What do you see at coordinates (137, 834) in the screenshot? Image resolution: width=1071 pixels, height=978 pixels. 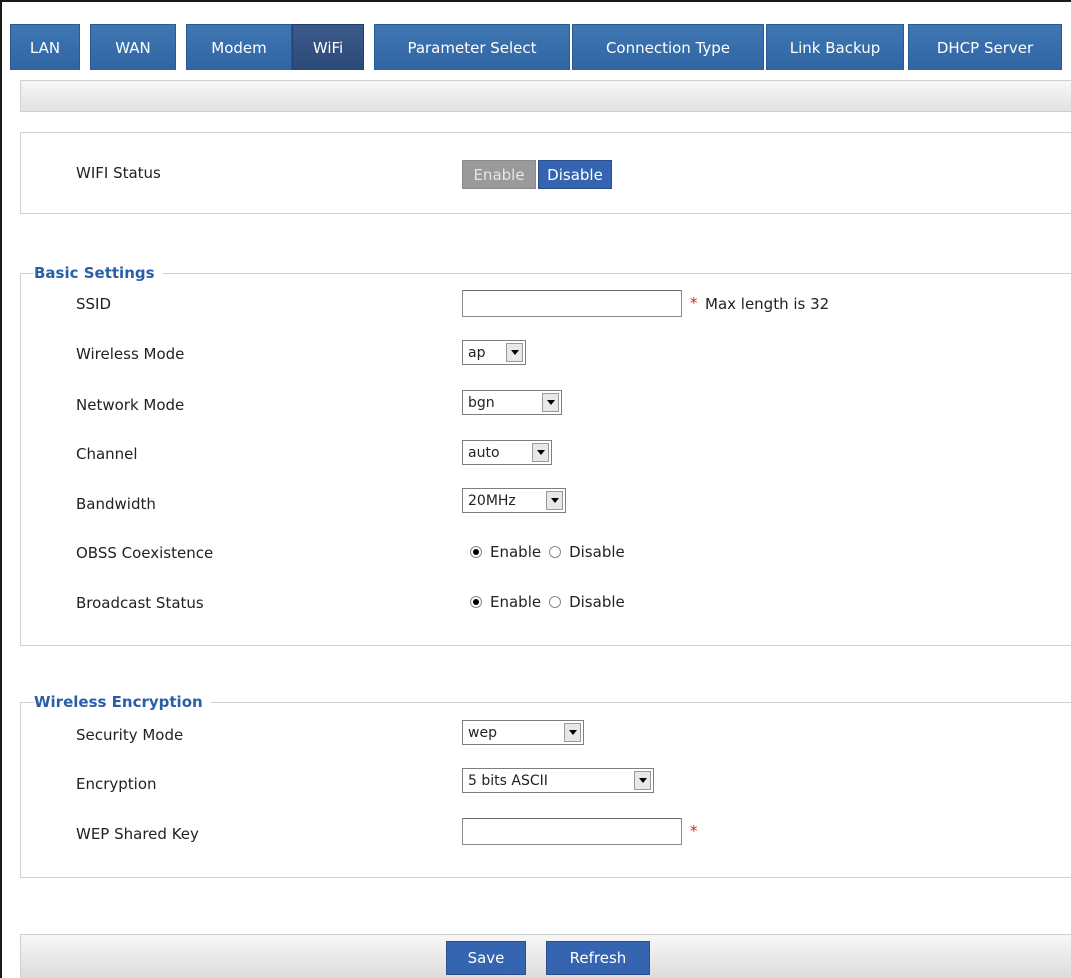 I see `wep-shared-key-label: WEP Shared Key` at bounding box center [137, 834].